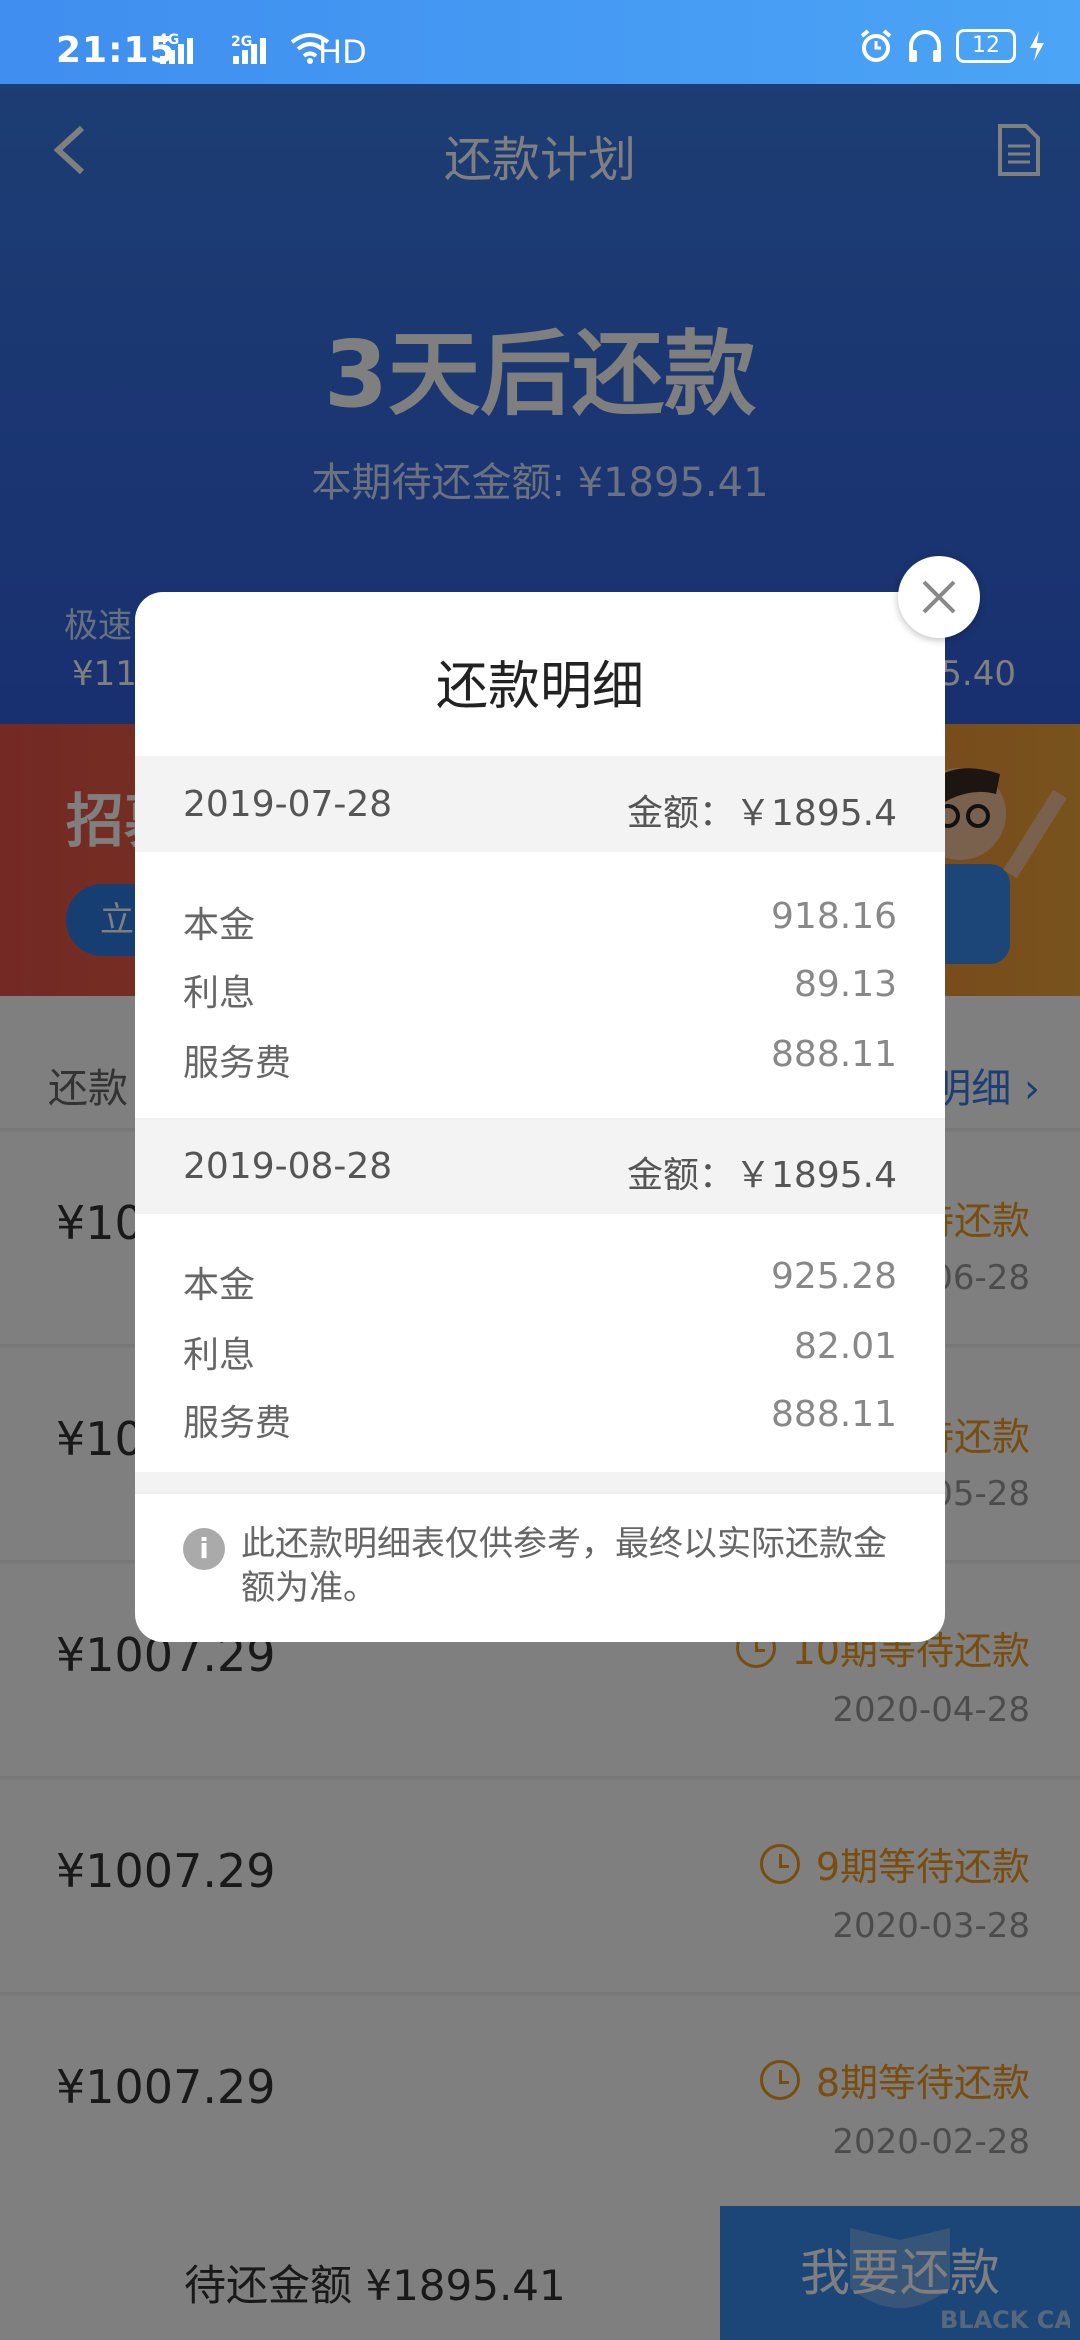 Image resolution: width=1080 pixels, height=2340 pixels. What do you see at coordinates (540, 1493) in the screenshot?
I see `footer-divider` at bounding box center [540, 1493].